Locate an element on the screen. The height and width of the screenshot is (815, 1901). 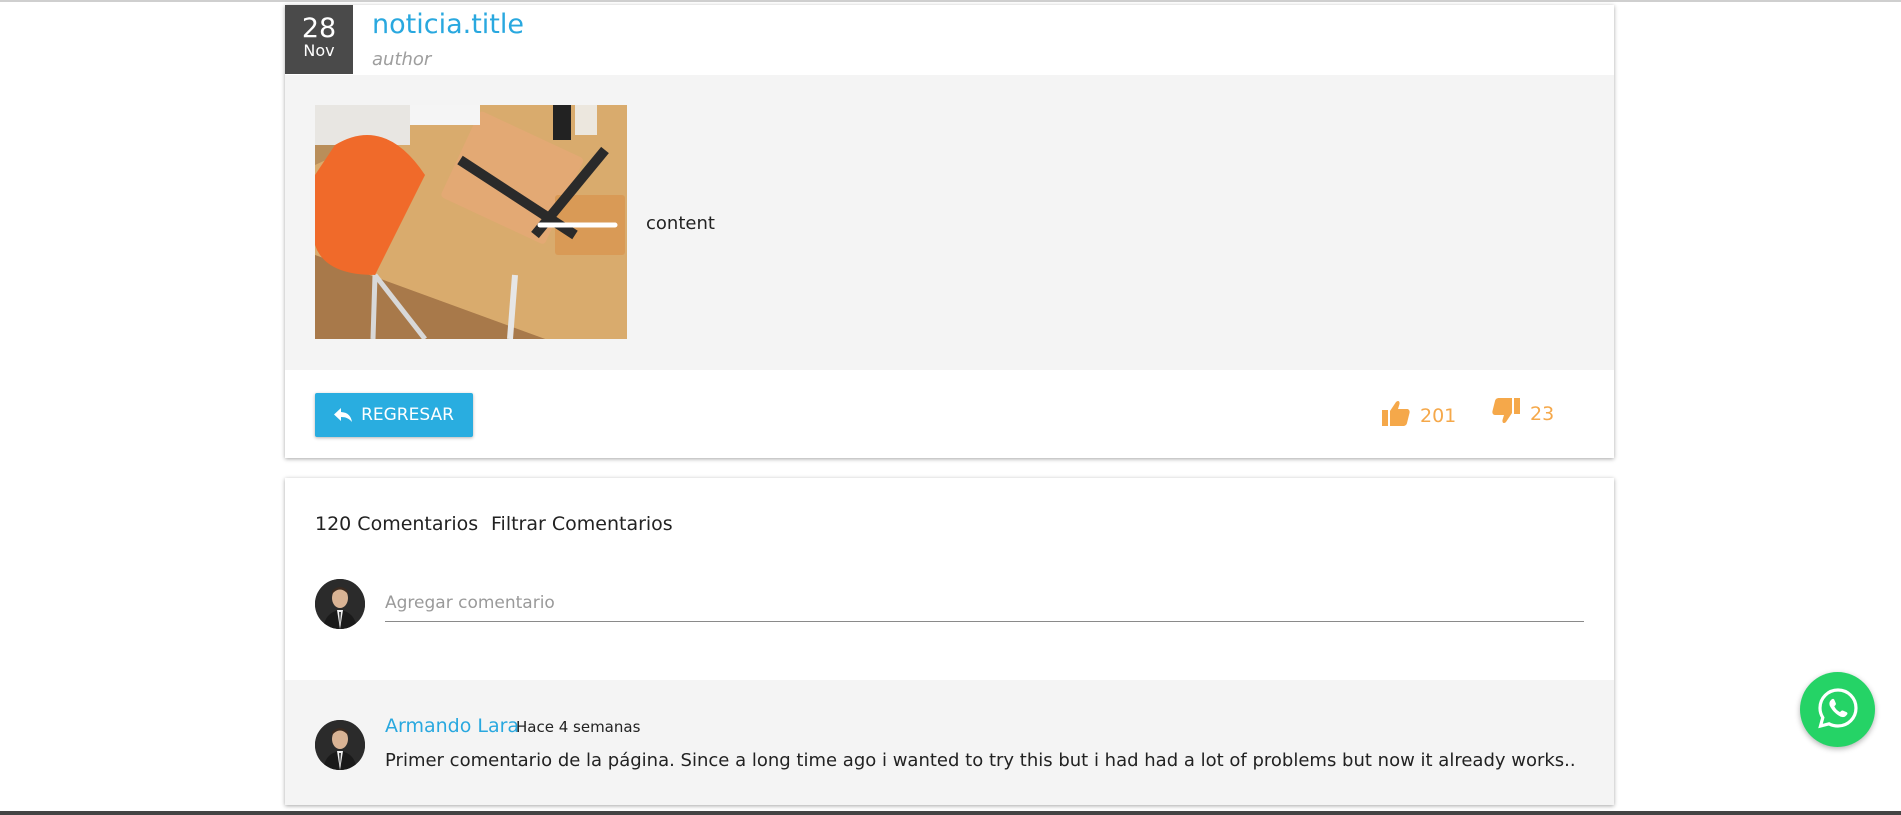
filter-comments-button: Filtrar Comentarios is located at coordinates (582, 524).